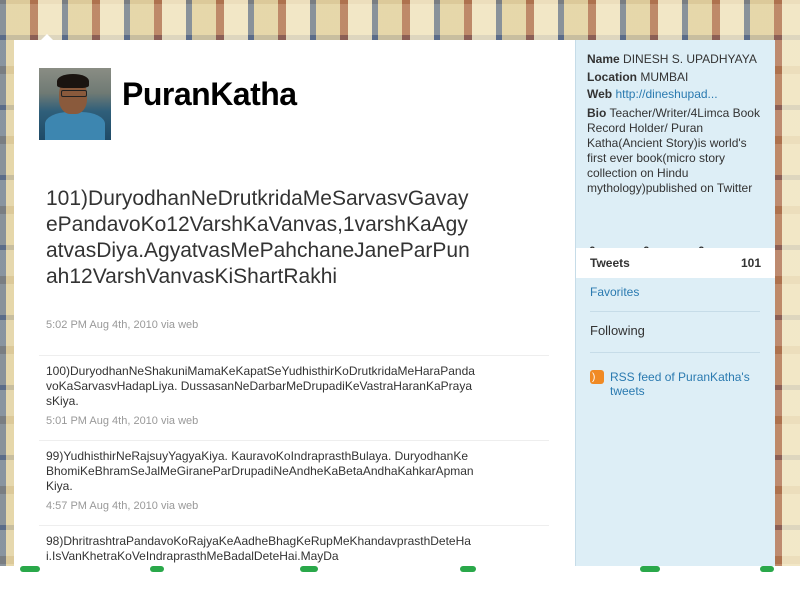  What do you see at coordinates (297, 506) in the screenshot?
I see `tweet-meta: 4:57 PM Aug 4th, 2010 via web` at bounding box center [297, 506].